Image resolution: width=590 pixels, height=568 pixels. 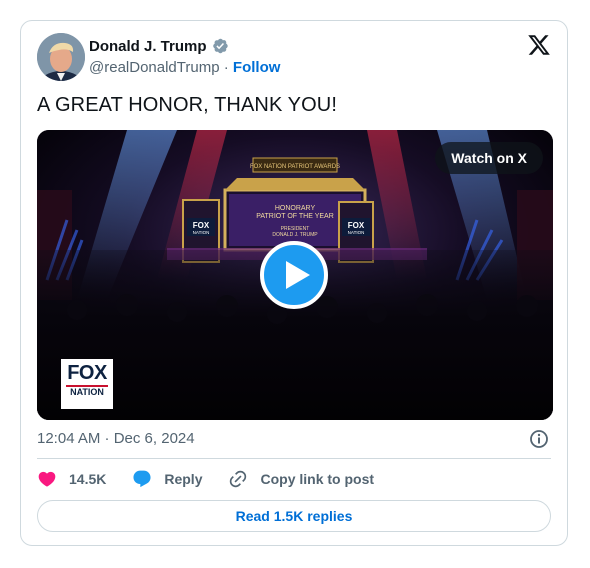 What do you see at coordinates (294, 458) in the screenshot?
I see `divider` at bounding box center [294, 458].